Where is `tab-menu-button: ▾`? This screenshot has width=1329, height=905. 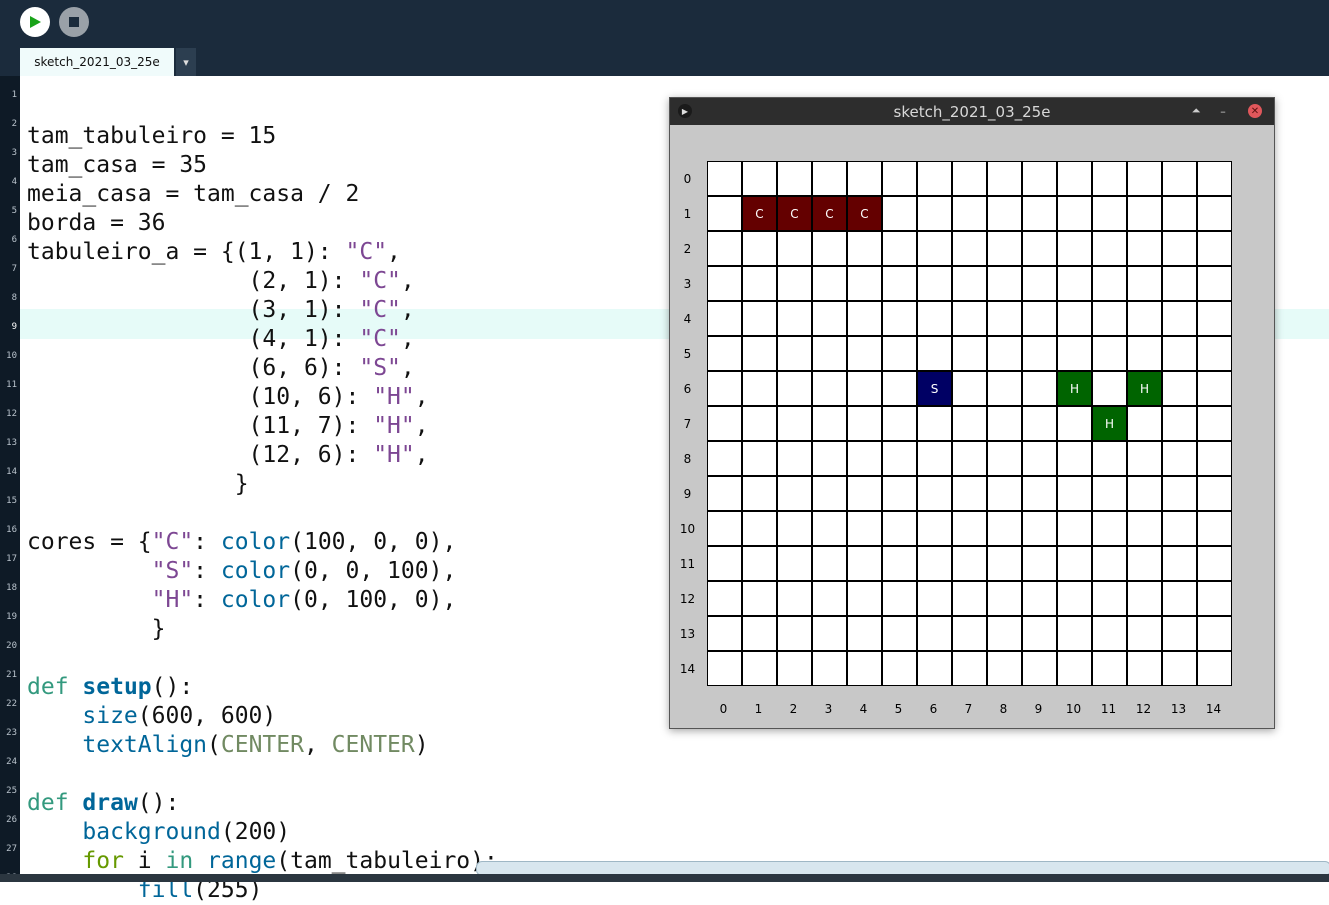
tab-menu-button: ▾ is located at coordinates (186, 62).